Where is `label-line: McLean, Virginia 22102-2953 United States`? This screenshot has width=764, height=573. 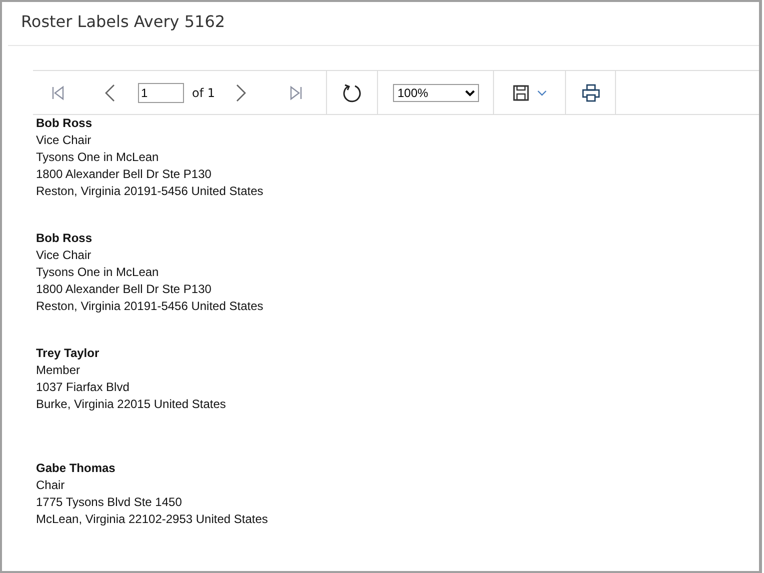
label-line: McLean, Virginia 22102-2953 United States is located at coordinates (152, 519).